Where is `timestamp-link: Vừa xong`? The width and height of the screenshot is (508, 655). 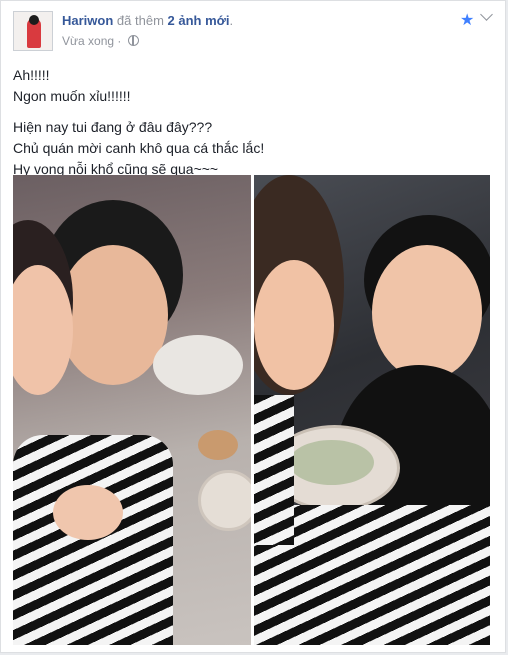 timestamp-link: Vừa xong is located at coordinates (88, 41).